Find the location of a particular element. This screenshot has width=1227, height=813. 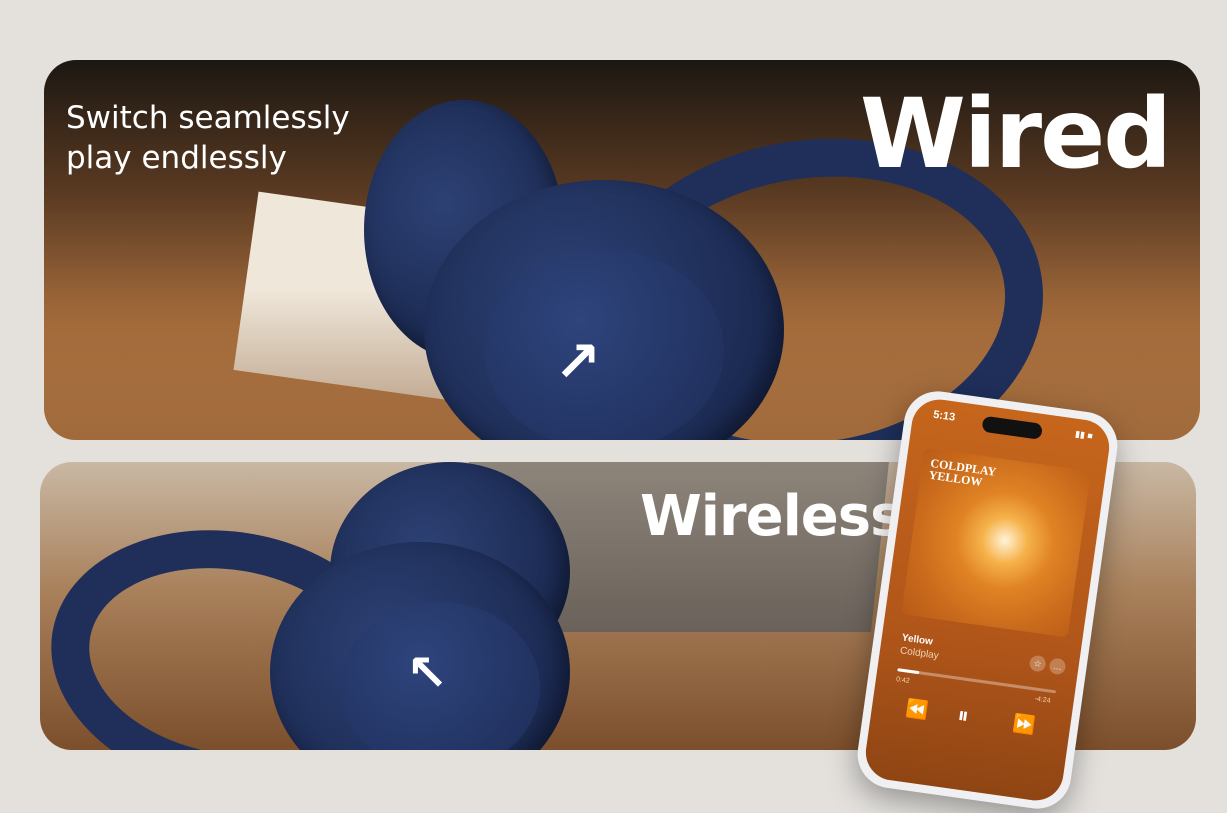

arrow-logo-icon: ↗ is located at coordinates (577, 362).